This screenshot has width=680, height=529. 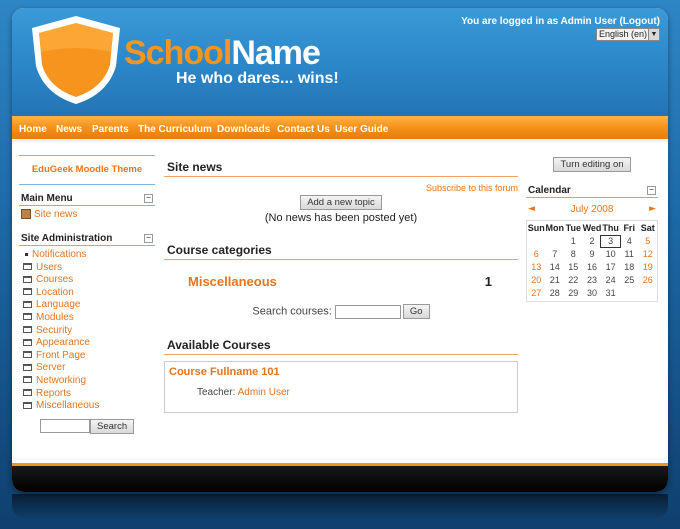 I want to click on language-select: English (en) ▼, so click(x=628, y=34).